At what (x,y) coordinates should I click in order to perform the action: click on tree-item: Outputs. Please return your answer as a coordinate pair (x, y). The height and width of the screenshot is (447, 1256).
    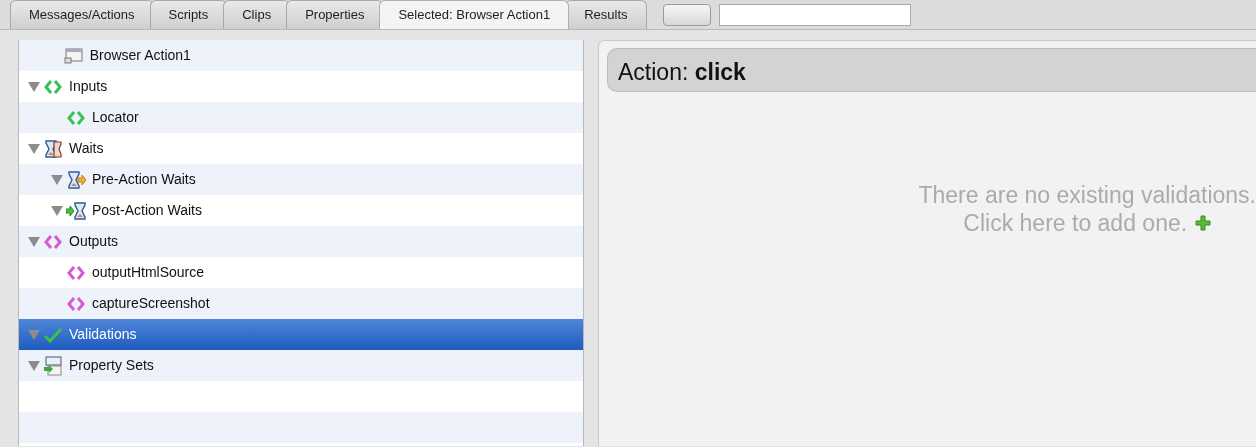
    Looking at the image, I should click on (301, 241).